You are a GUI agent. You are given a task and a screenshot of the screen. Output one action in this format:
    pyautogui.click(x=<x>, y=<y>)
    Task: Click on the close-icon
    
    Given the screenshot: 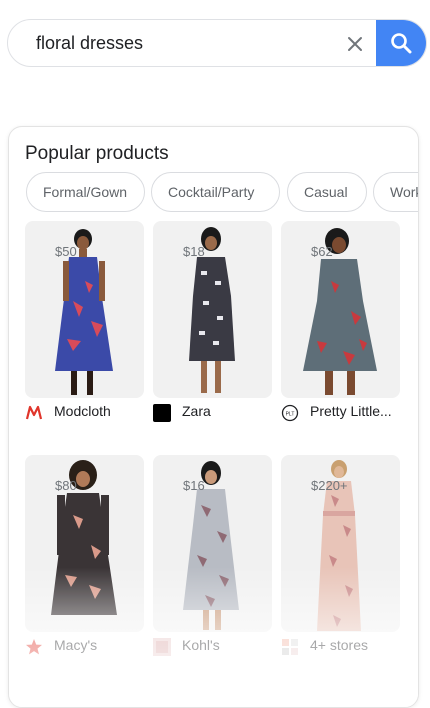 What is the action you would take?
    pyautogui.click(x=355, y=44)
    